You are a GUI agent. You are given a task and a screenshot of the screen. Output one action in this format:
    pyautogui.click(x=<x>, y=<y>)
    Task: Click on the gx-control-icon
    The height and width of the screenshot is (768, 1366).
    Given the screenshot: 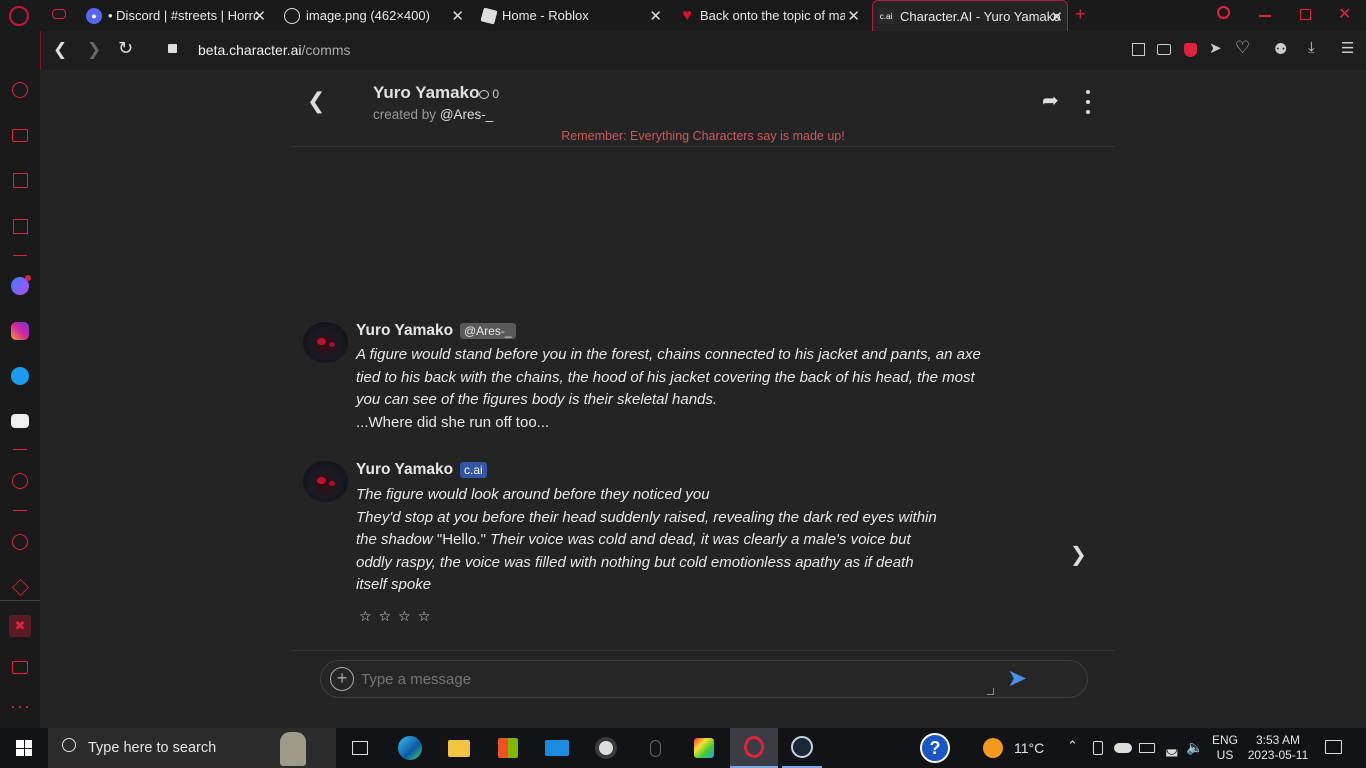 What is the action you would take?
    pyautogui.click(x=20, y=226)
    